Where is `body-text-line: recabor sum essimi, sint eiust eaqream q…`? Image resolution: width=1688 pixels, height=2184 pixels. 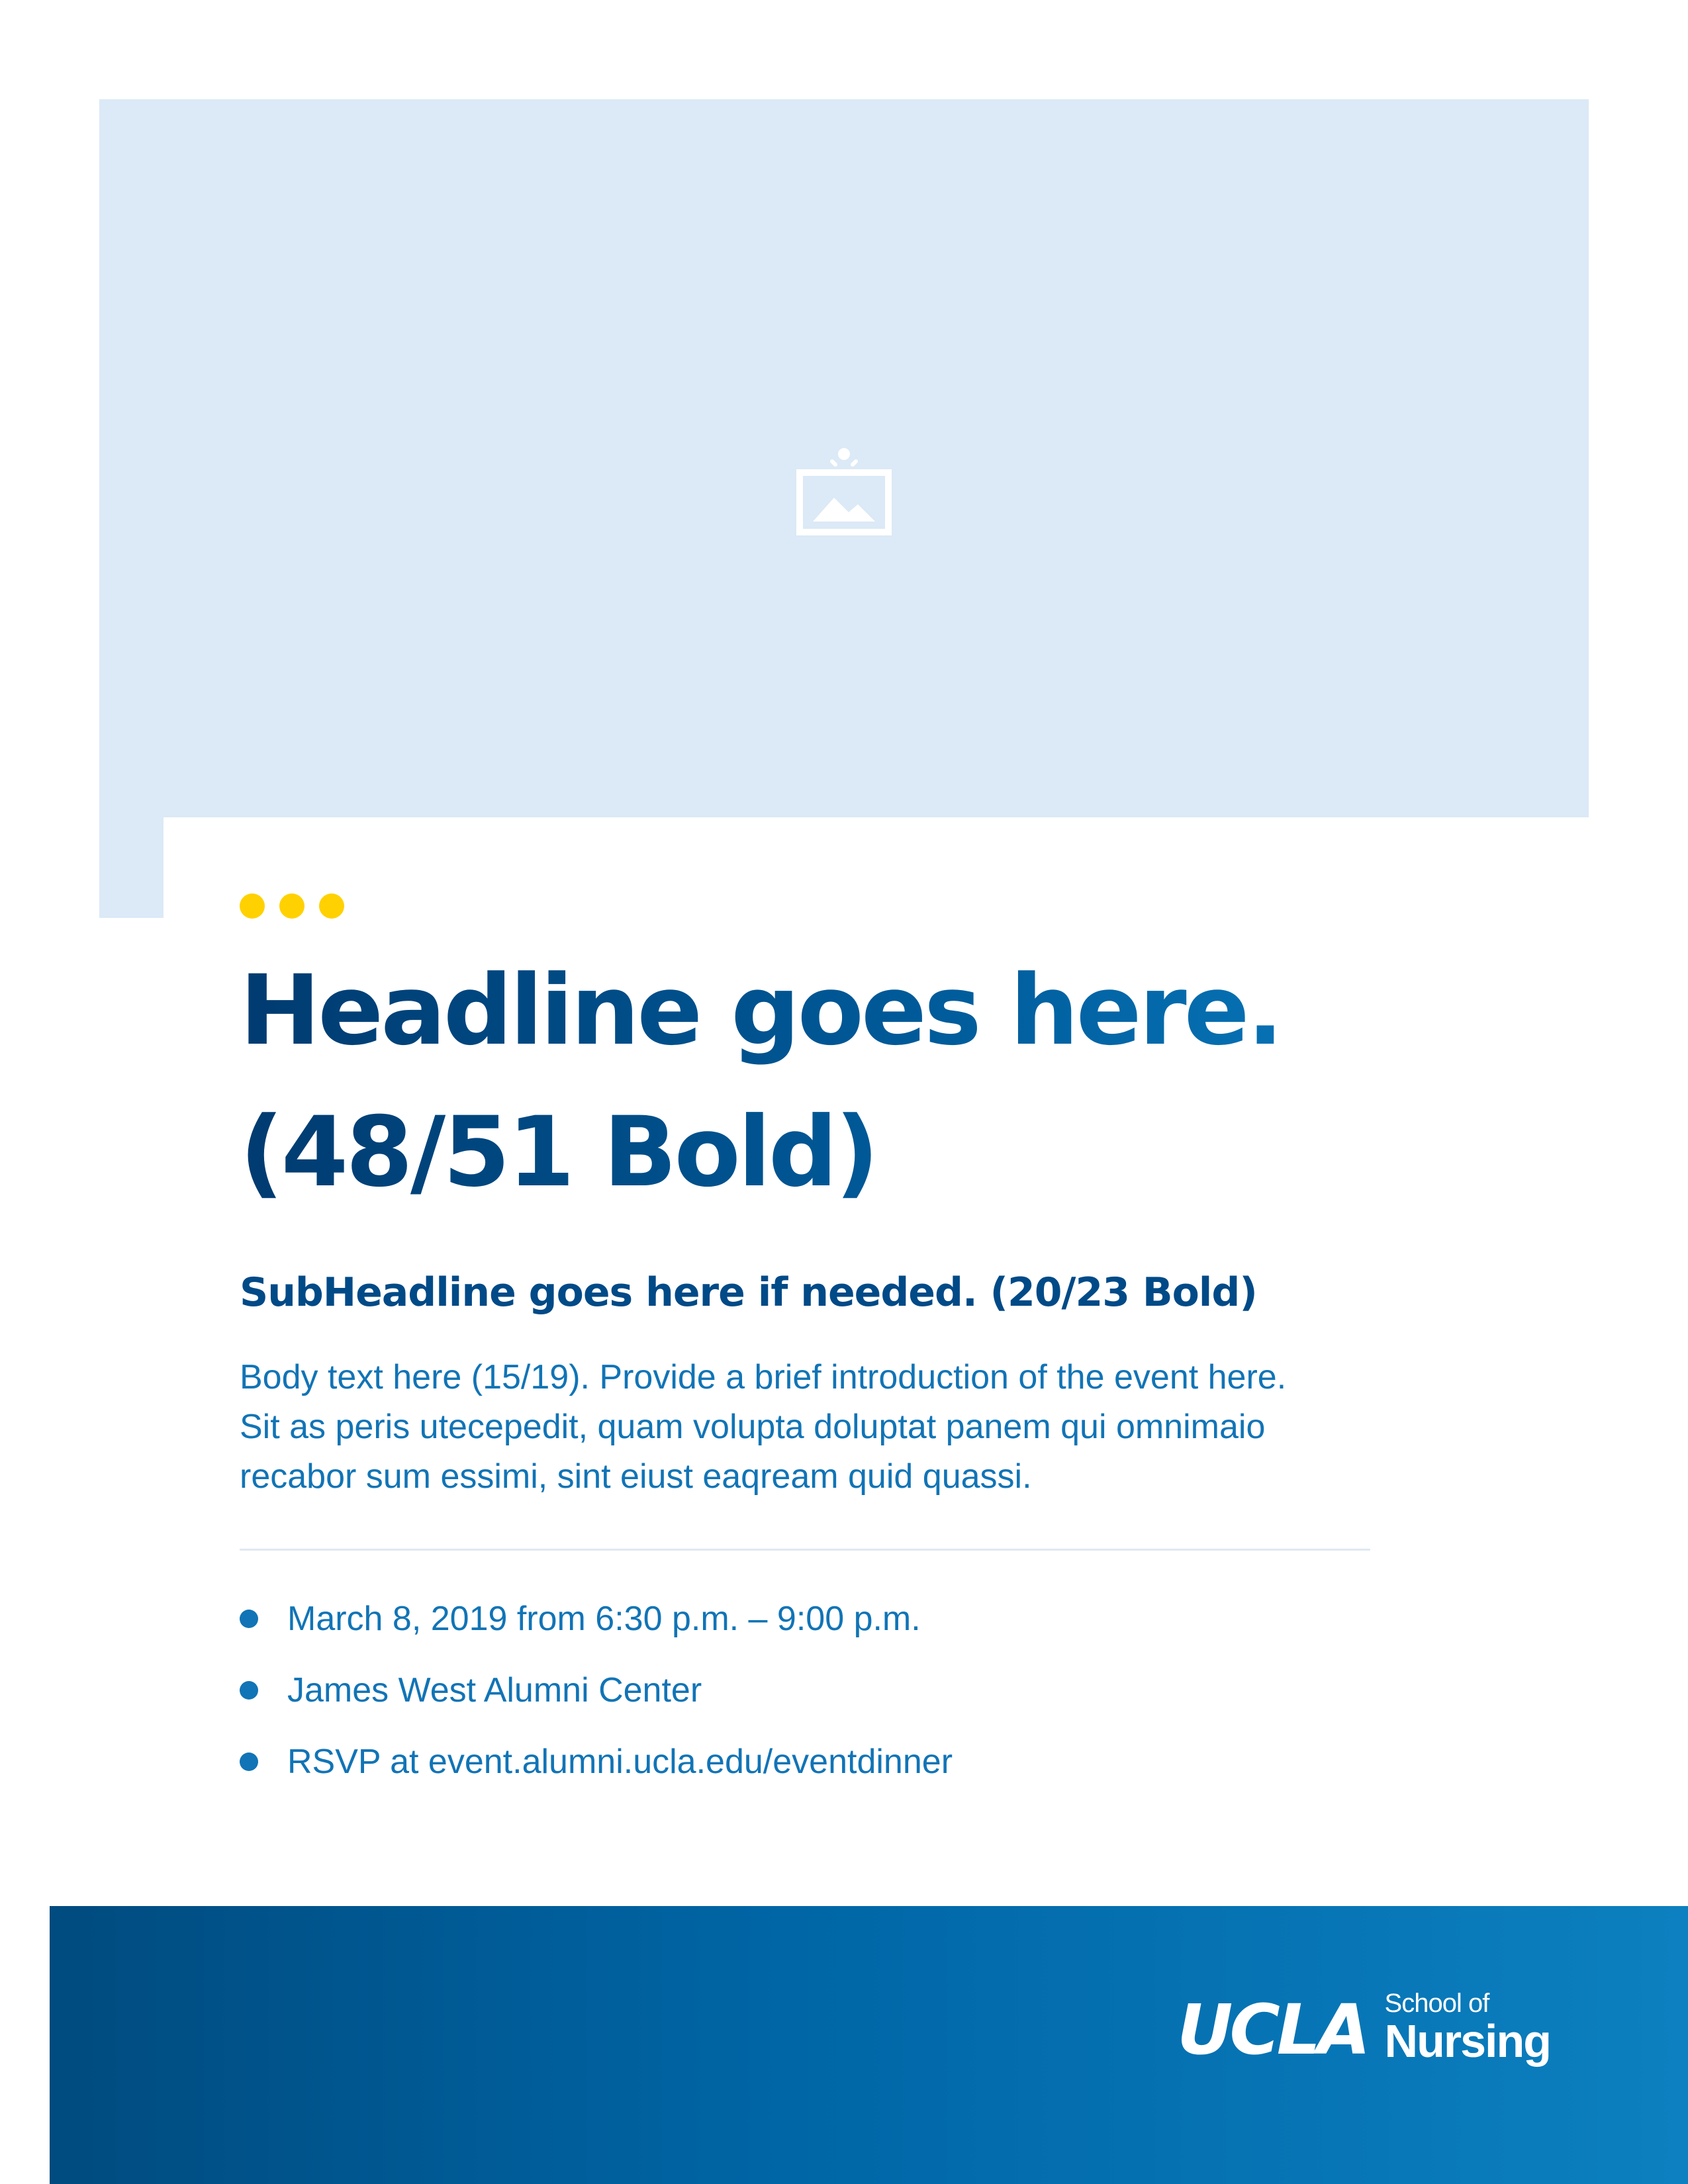
body-text-line: recabor sum essimi, sint eiust eaqream q… is located at coordinates (636, 1476).